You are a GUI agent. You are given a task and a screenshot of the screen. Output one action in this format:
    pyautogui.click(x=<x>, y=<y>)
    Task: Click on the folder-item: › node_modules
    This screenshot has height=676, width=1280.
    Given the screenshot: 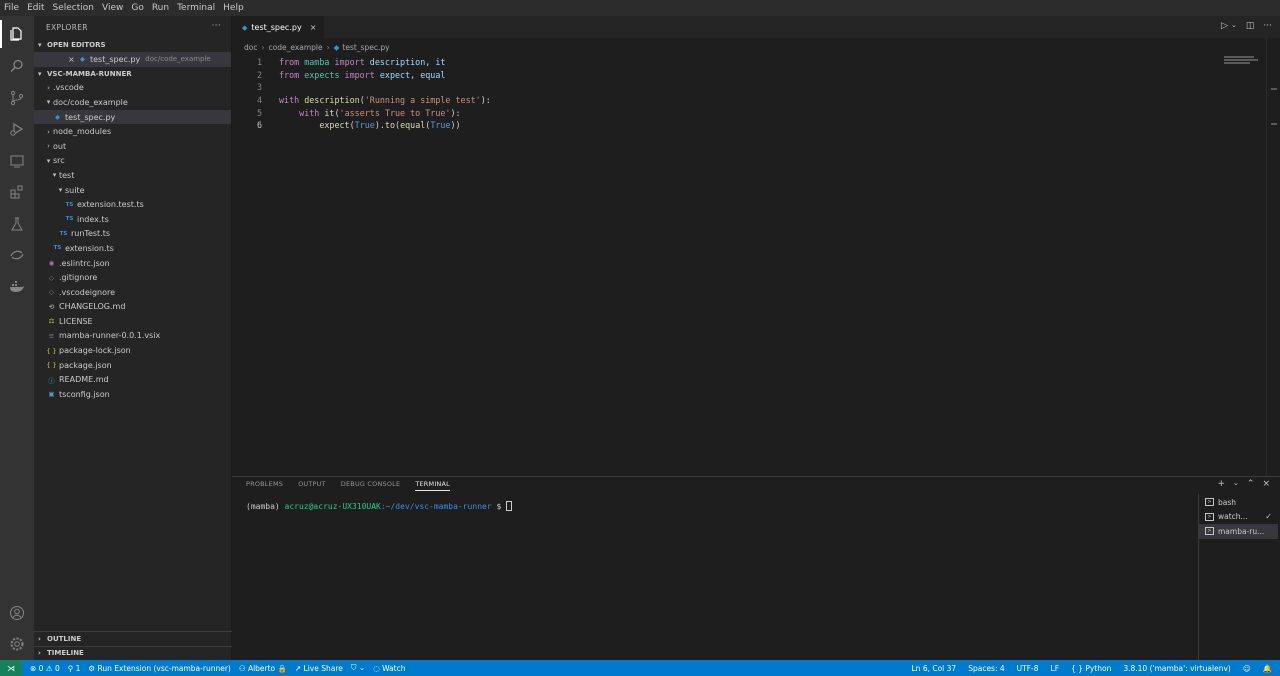 What is the action you would take?
    pyautogui.click(x=132, y=131)
    